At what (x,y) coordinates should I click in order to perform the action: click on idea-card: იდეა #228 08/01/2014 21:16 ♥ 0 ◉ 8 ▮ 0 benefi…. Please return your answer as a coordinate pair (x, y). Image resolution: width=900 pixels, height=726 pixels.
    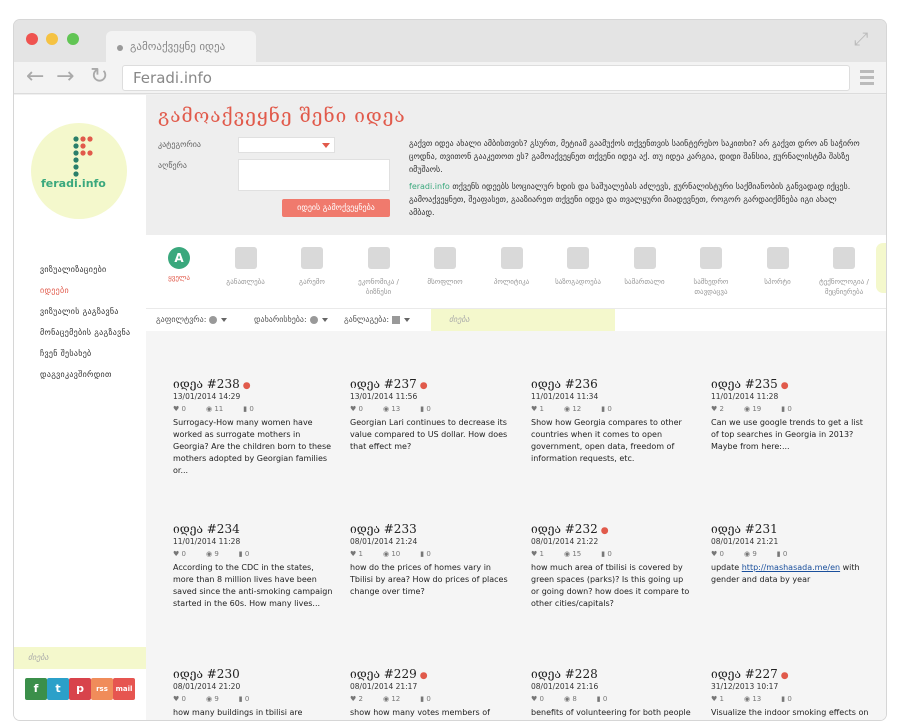
    Looking at the image, I should click on (611, 693).